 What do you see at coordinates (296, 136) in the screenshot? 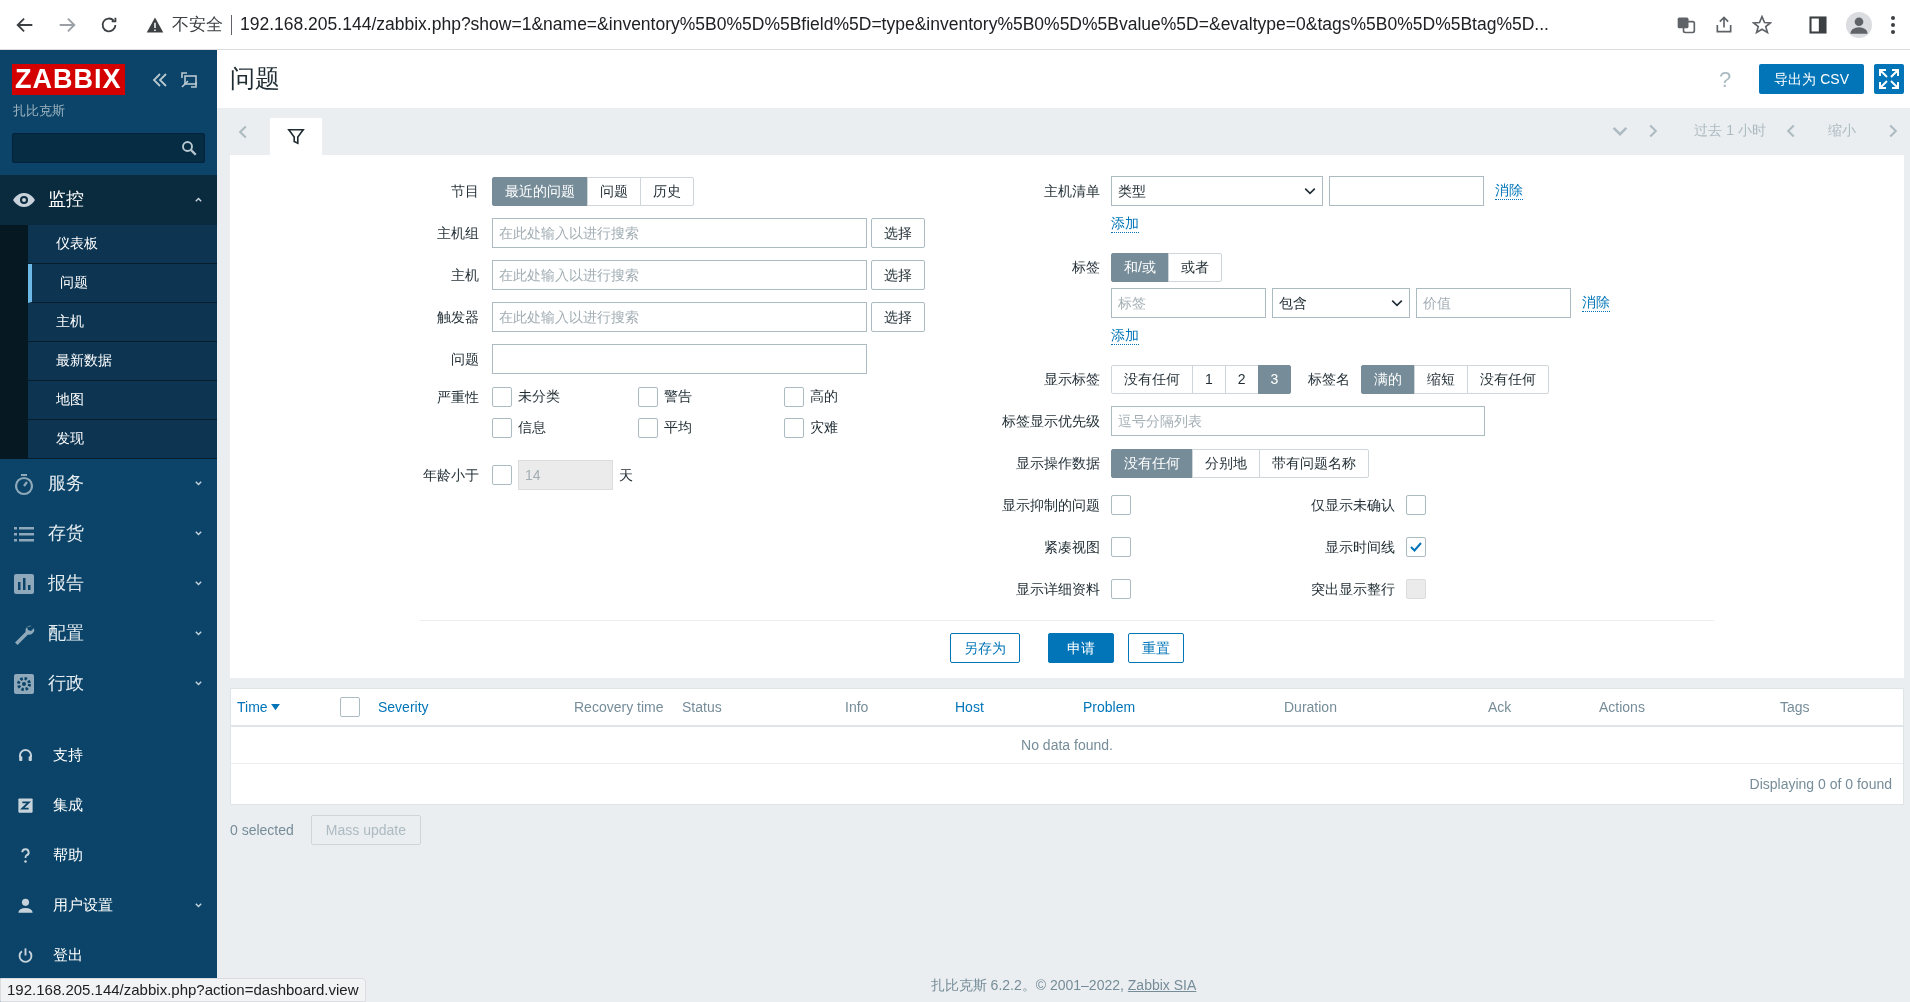
I see `filter-tab` at bounding box center [296, 136].